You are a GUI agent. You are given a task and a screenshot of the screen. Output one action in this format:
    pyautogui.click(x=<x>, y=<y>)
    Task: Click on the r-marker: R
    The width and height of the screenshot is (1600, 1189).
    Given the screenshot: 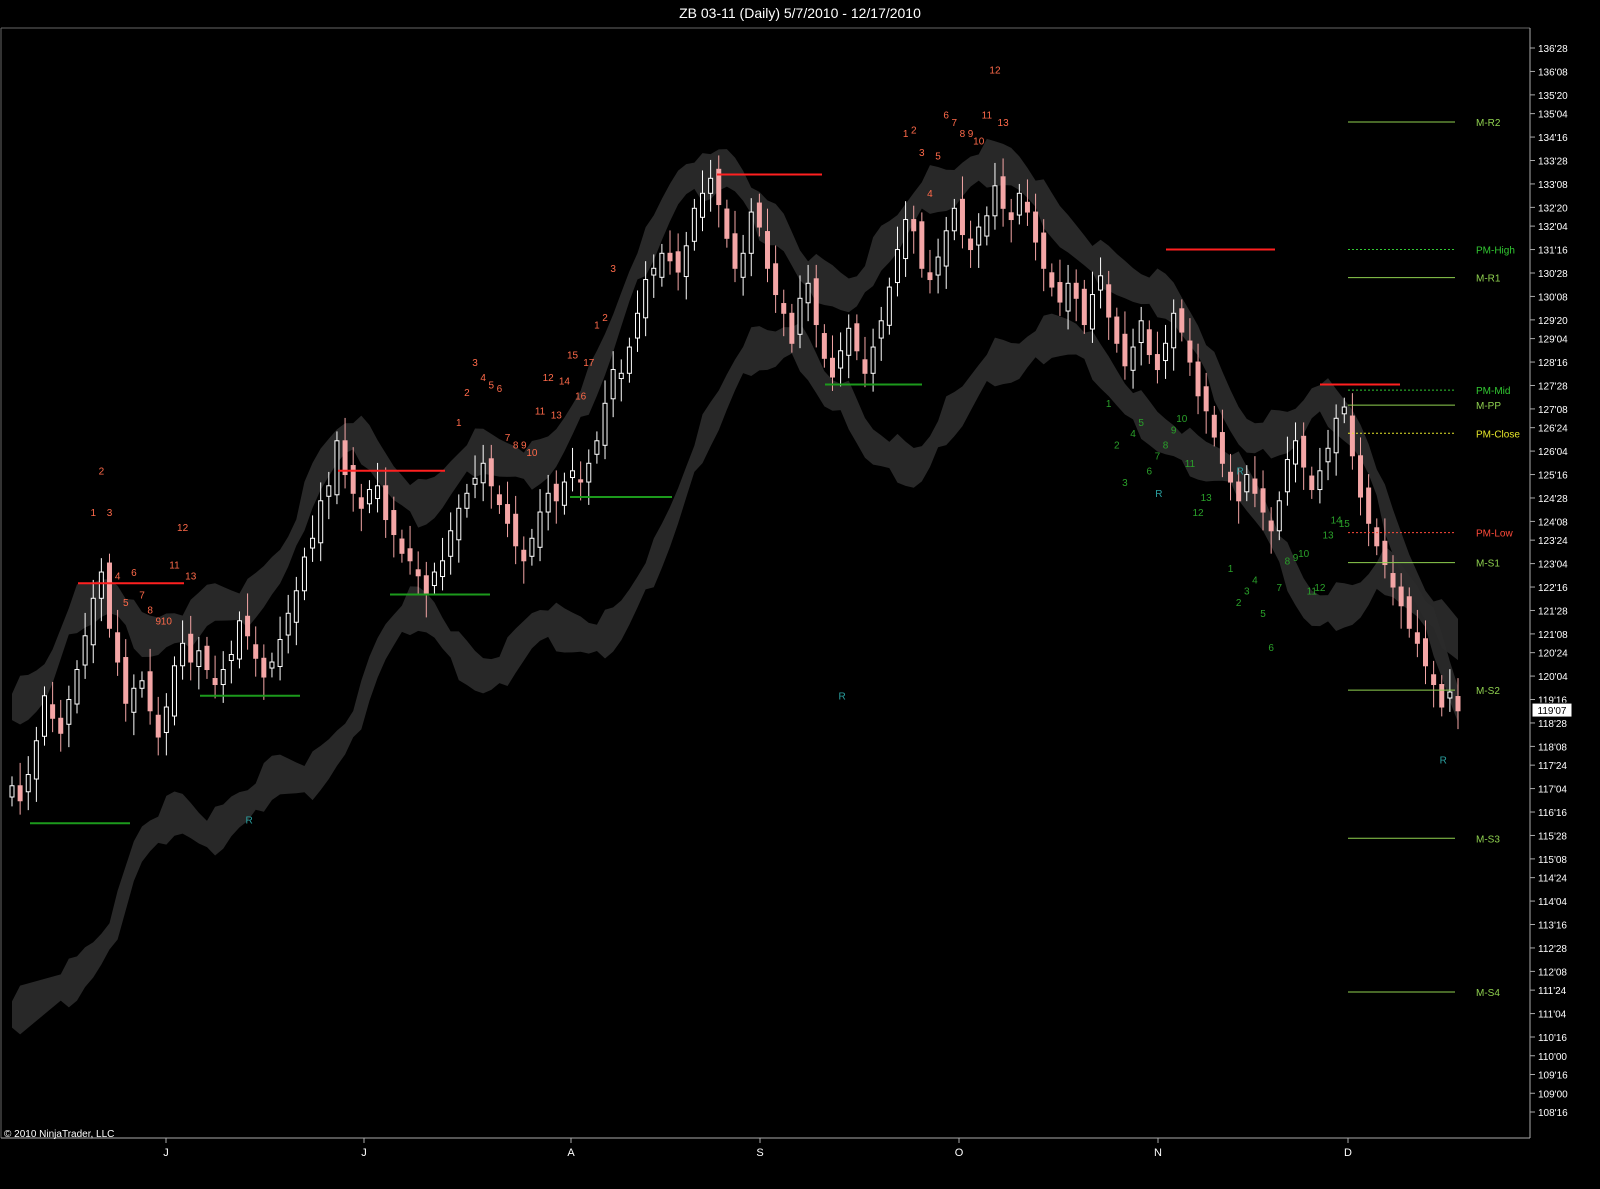 What is the action you would take?
    pyautogui.click(x=841, y=697)
    